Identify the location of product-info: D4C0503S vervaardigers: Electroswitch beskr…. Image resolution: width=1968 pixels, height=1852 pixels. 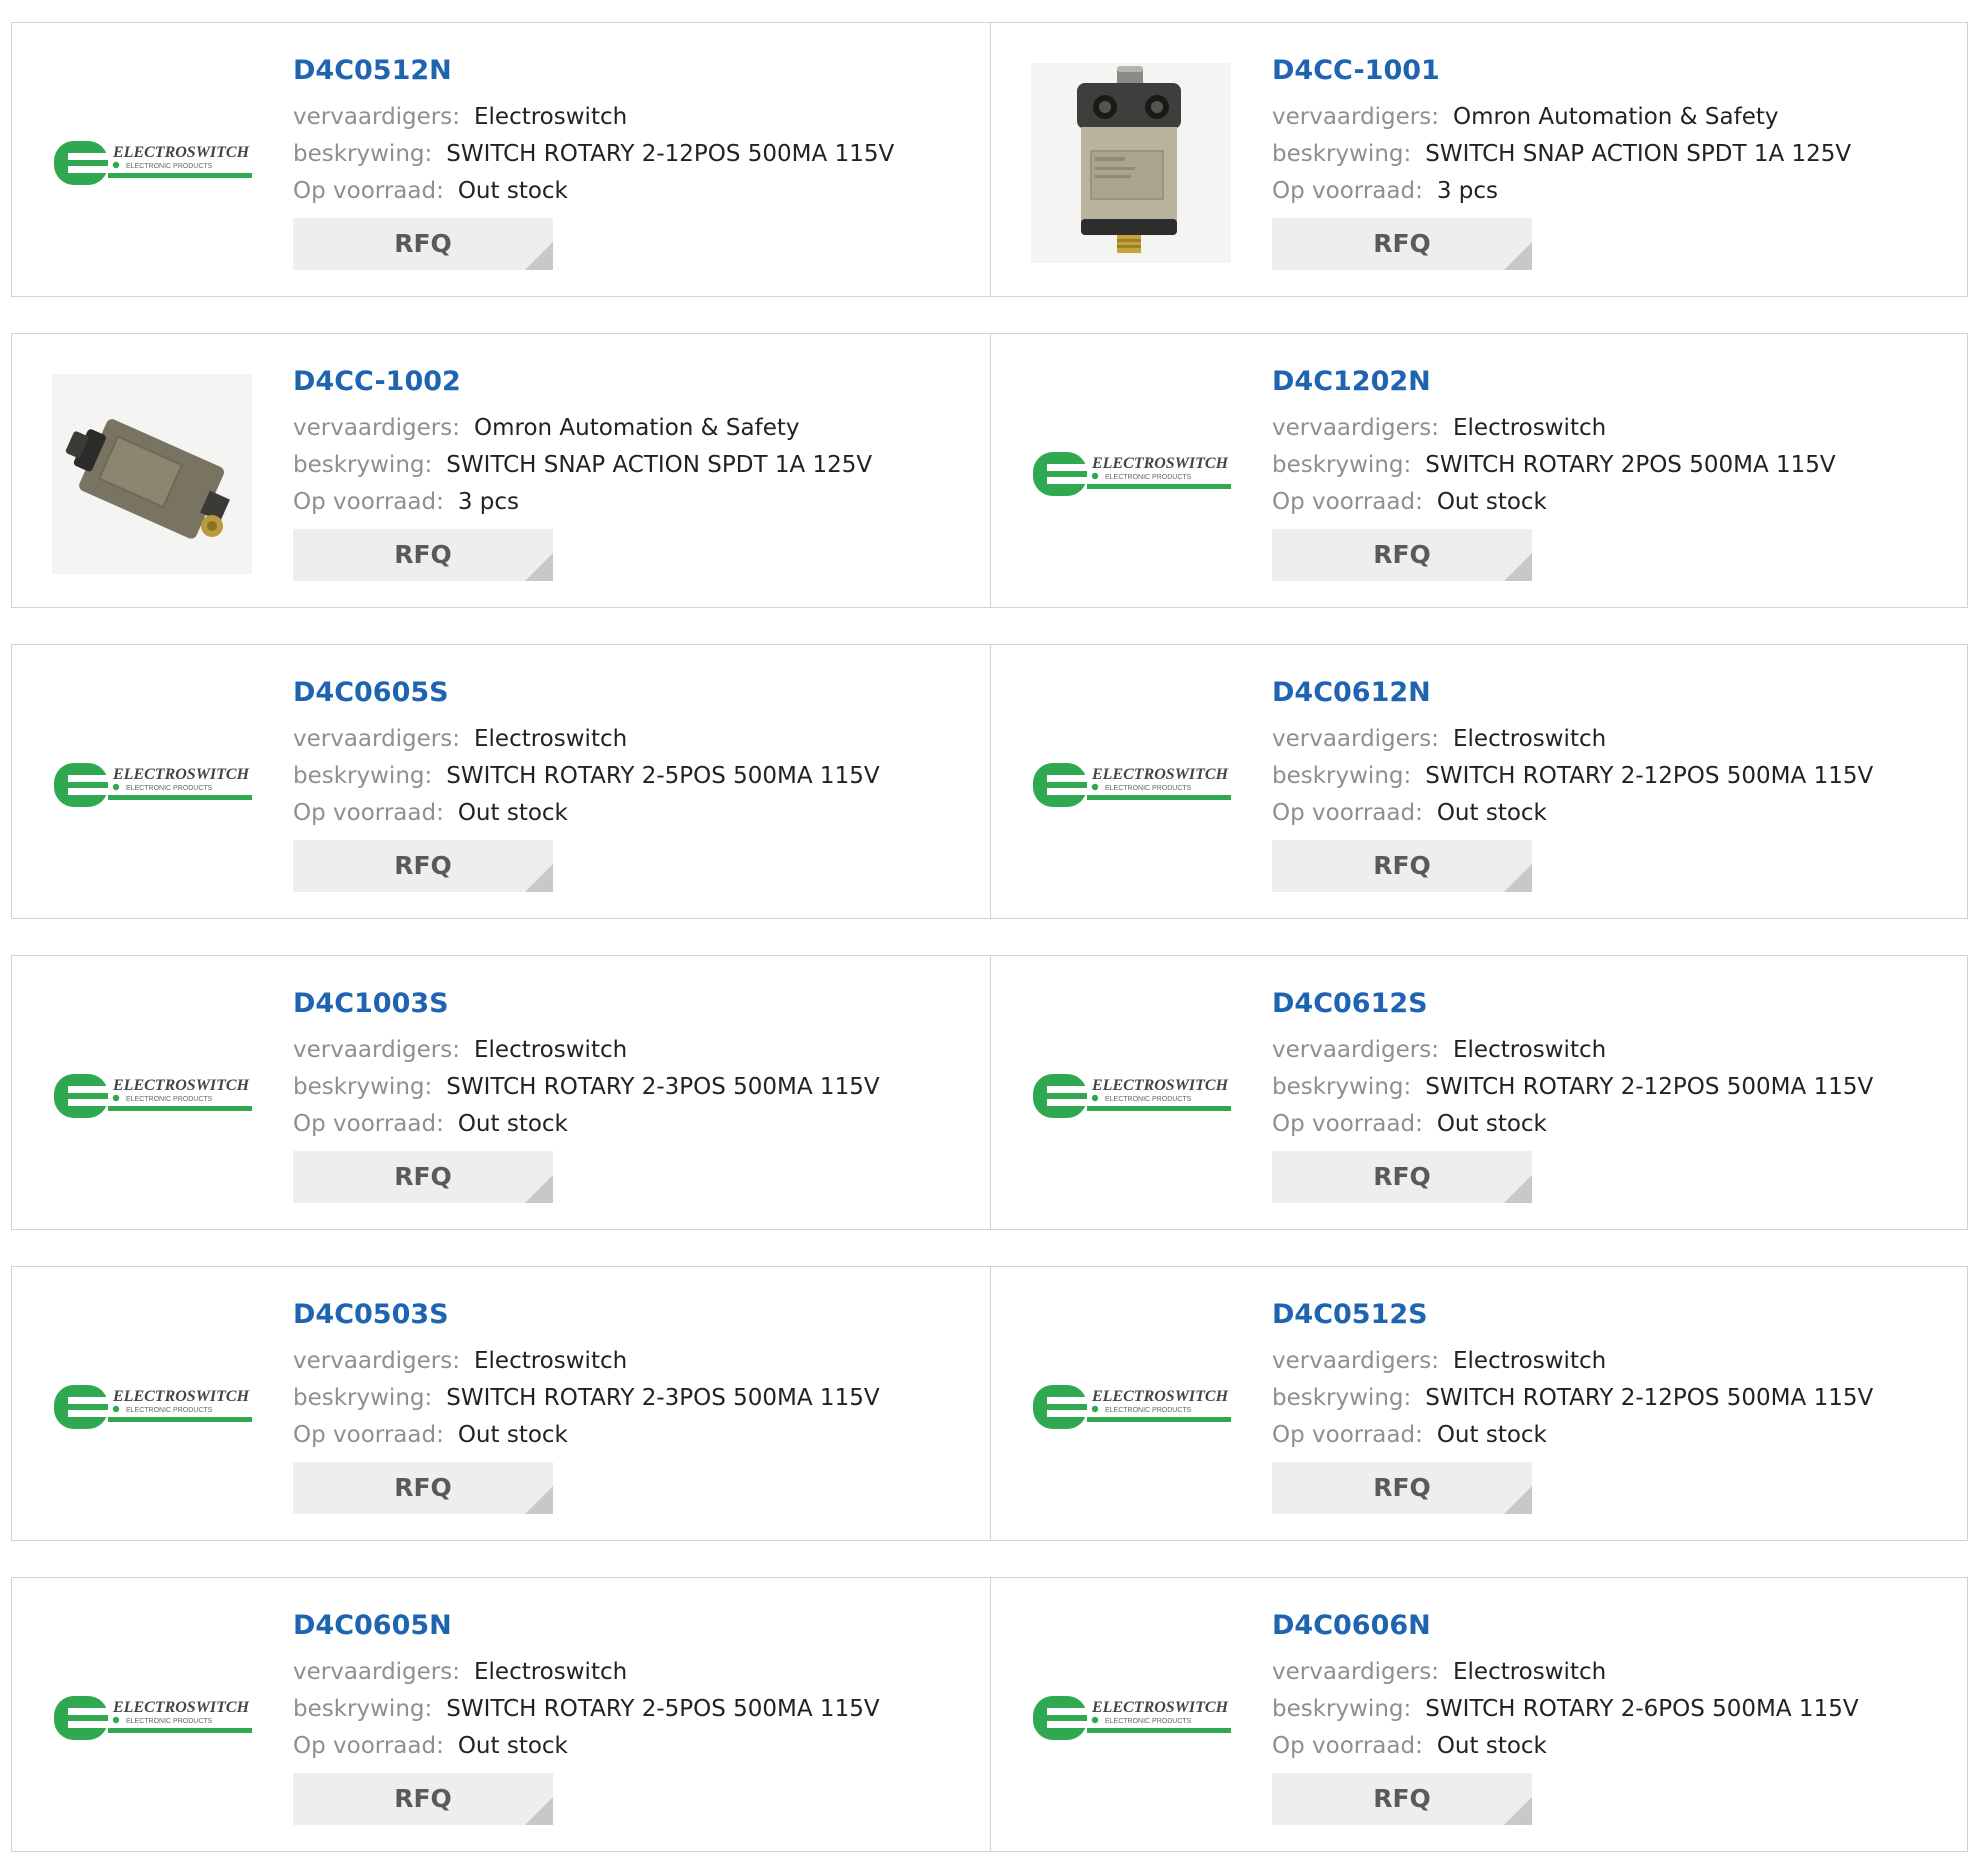
(586, 1405).